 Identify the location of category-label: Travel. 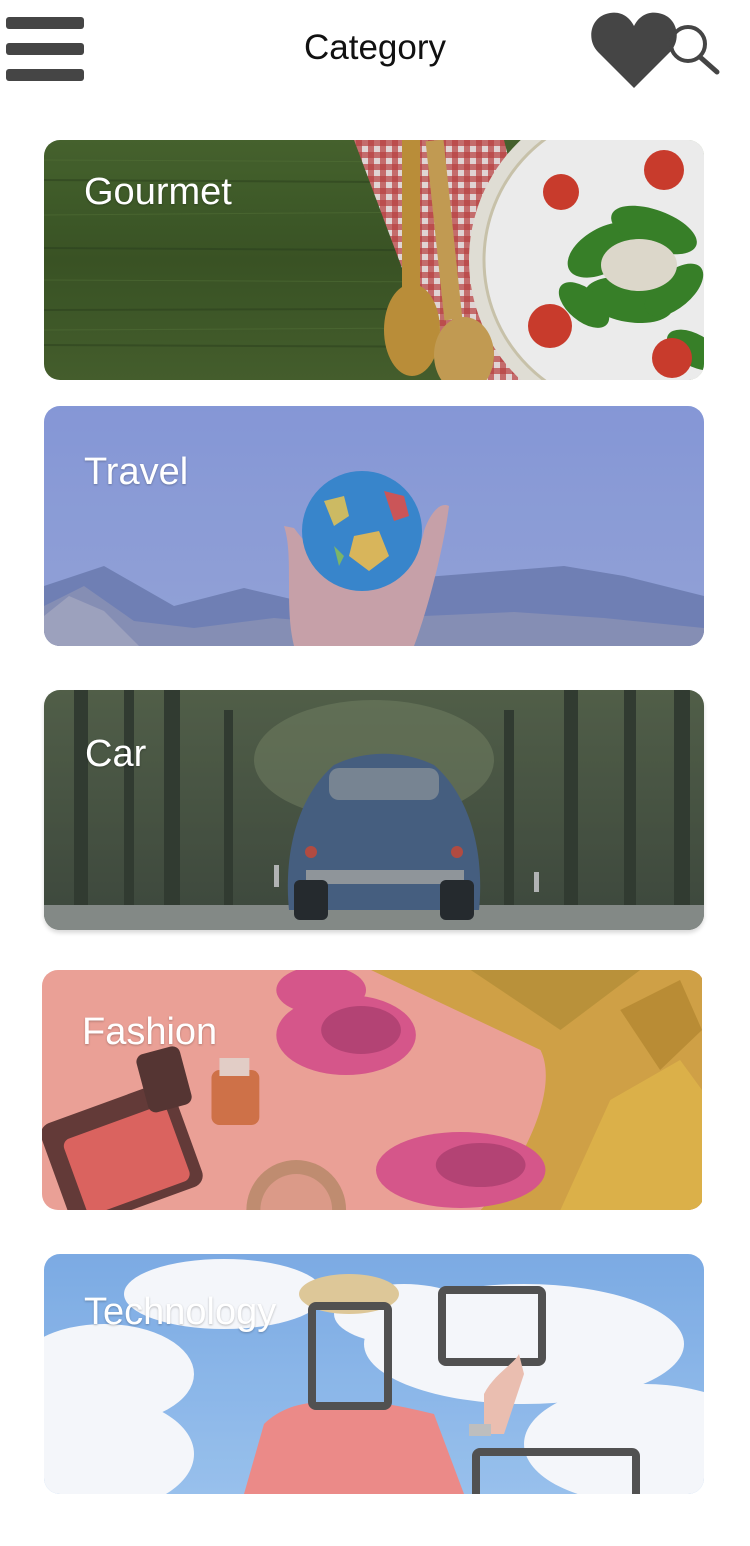
(136, 472).